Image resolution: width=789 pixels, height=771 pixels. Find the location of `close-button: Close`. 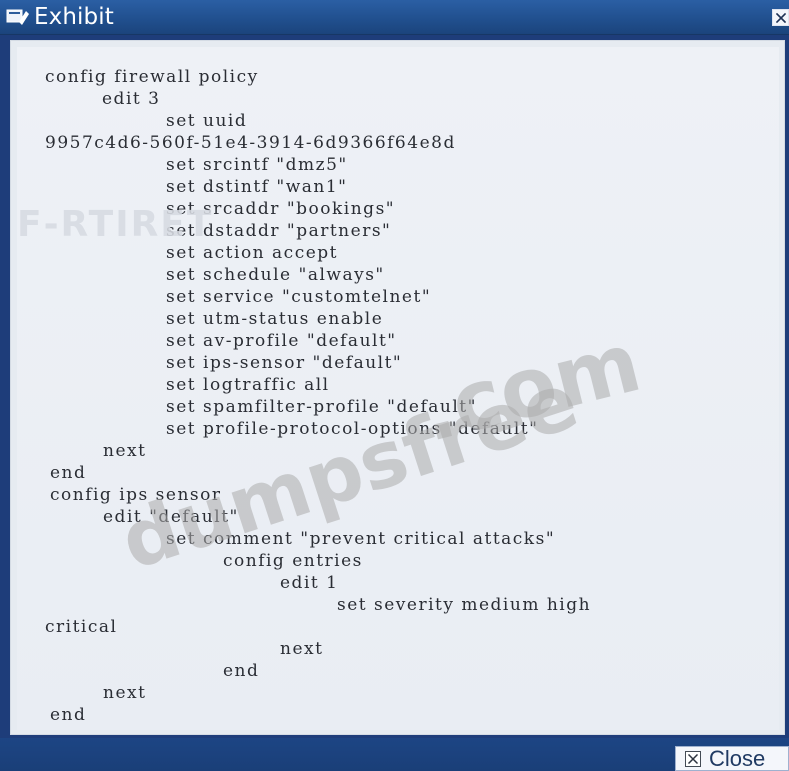

close-button: Close is located at coordinates (732, 758).